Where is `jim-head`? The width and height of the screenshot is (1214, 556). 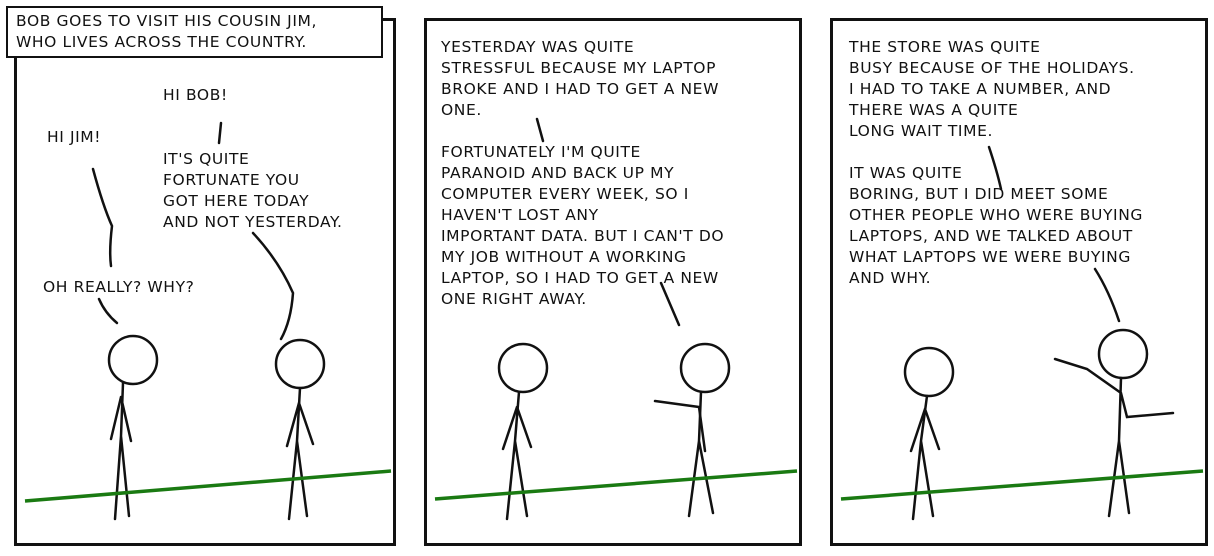
jim-head is located at coordinates (133, 360).